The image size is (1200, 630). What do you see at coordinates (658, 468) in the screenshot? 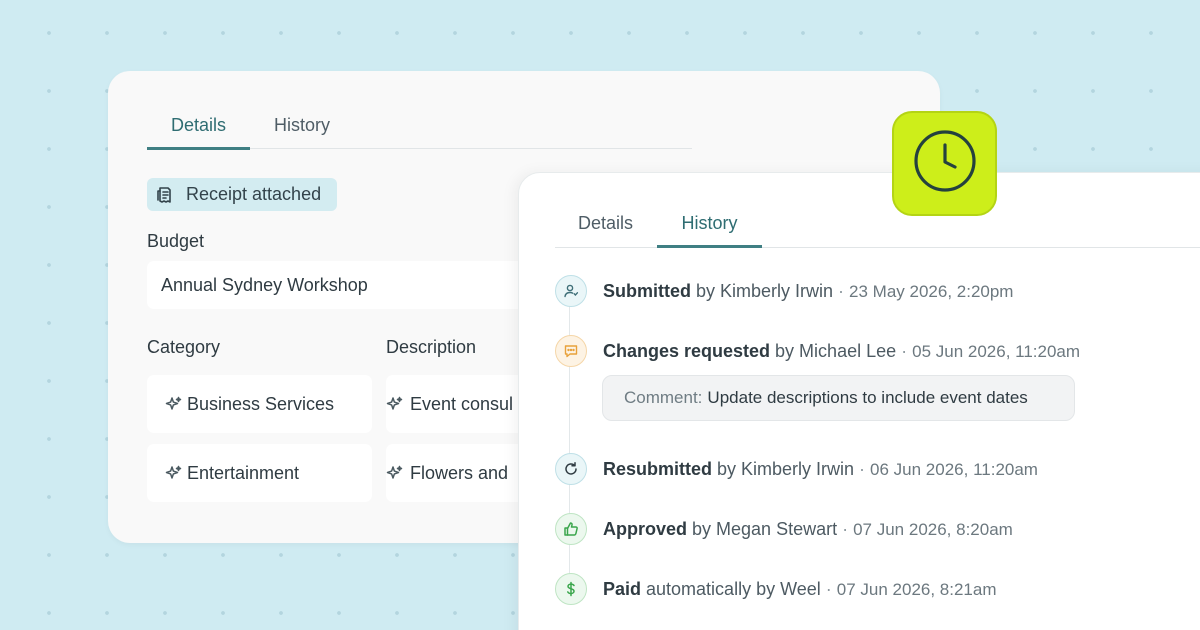
I see `event-action: Resubmitted` at bounding box center [658, 468].